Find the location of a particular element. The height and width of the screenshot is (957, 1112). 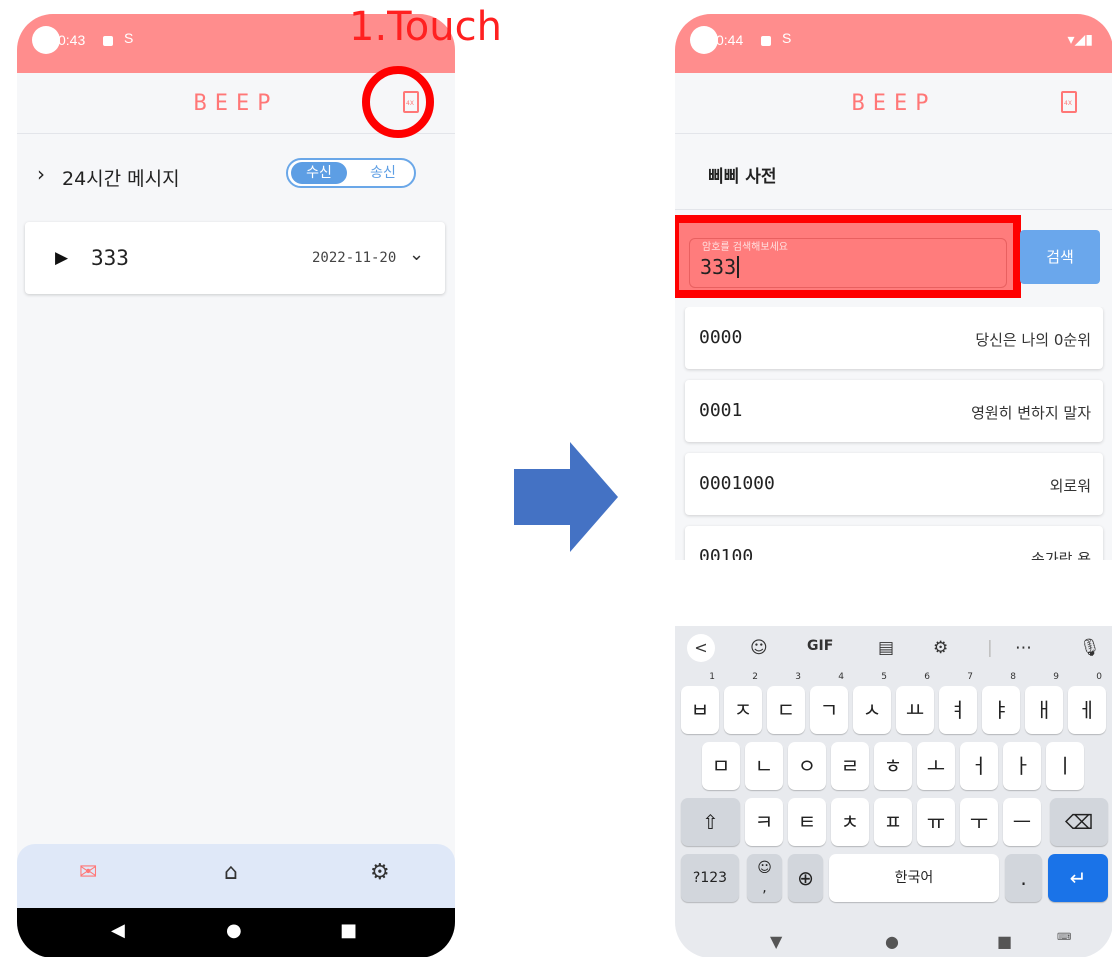

list-item: 0001000 외로워 is located at coordinates (894, 484).